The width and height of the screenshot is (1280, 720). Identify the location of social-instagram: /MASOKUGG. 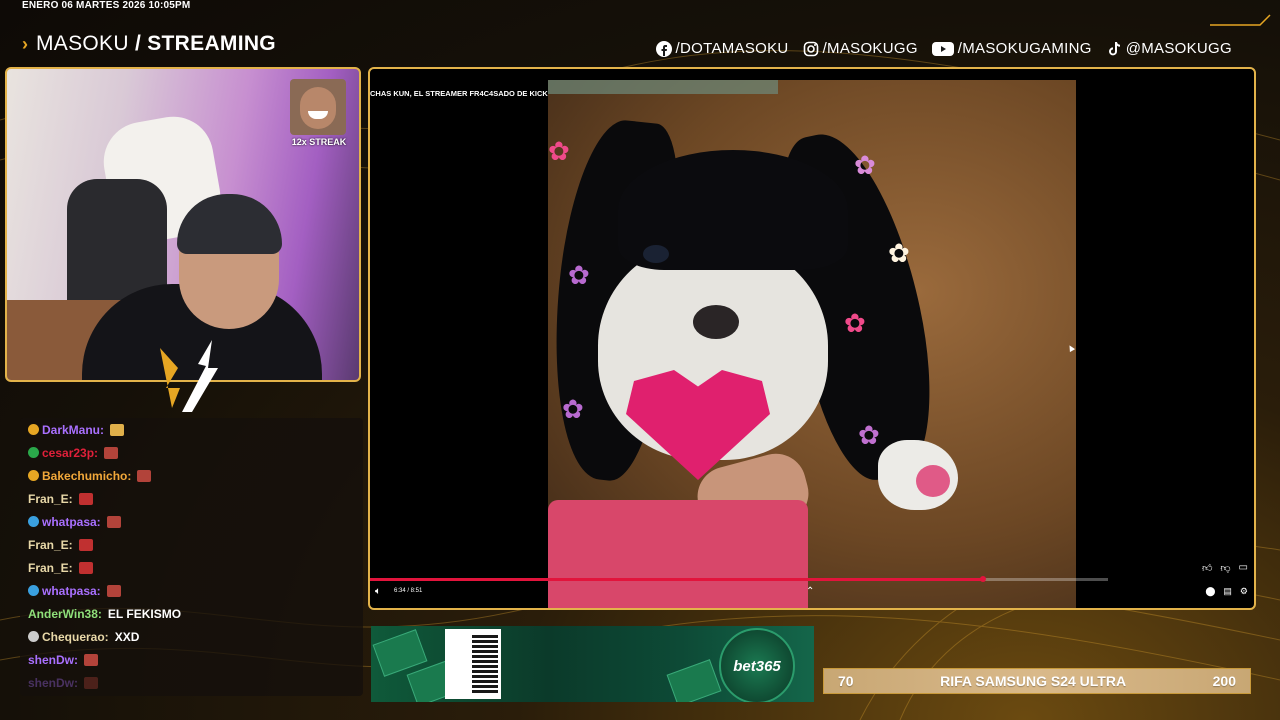
(860, 48).